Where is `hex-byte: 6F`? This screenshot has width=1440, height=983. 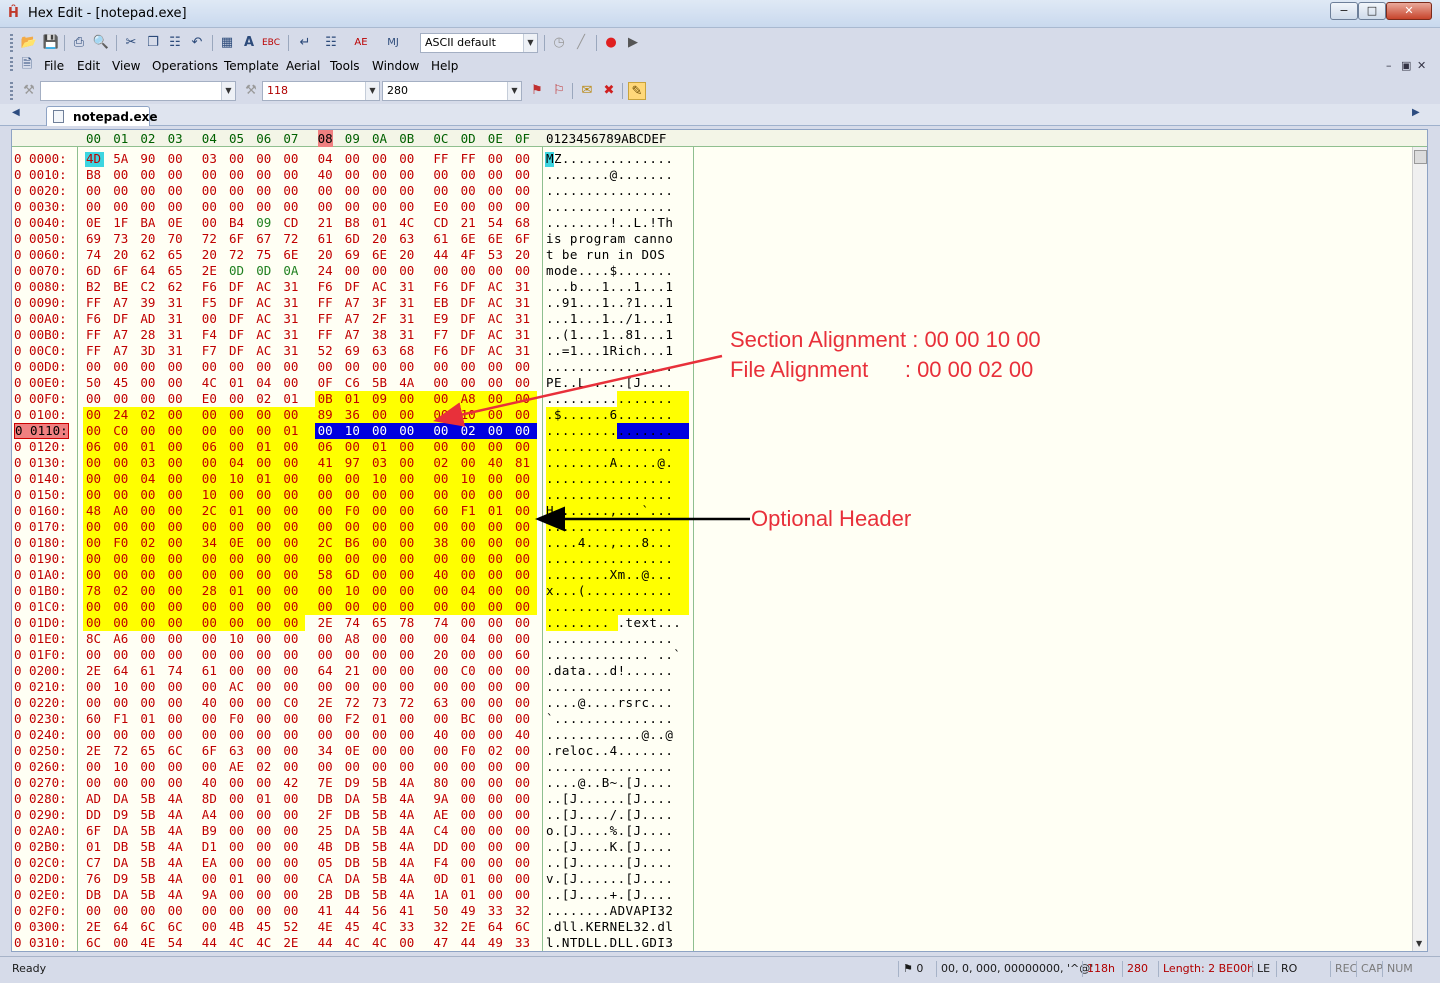
hex-byte: 6F is located at coordinates (239, 239).